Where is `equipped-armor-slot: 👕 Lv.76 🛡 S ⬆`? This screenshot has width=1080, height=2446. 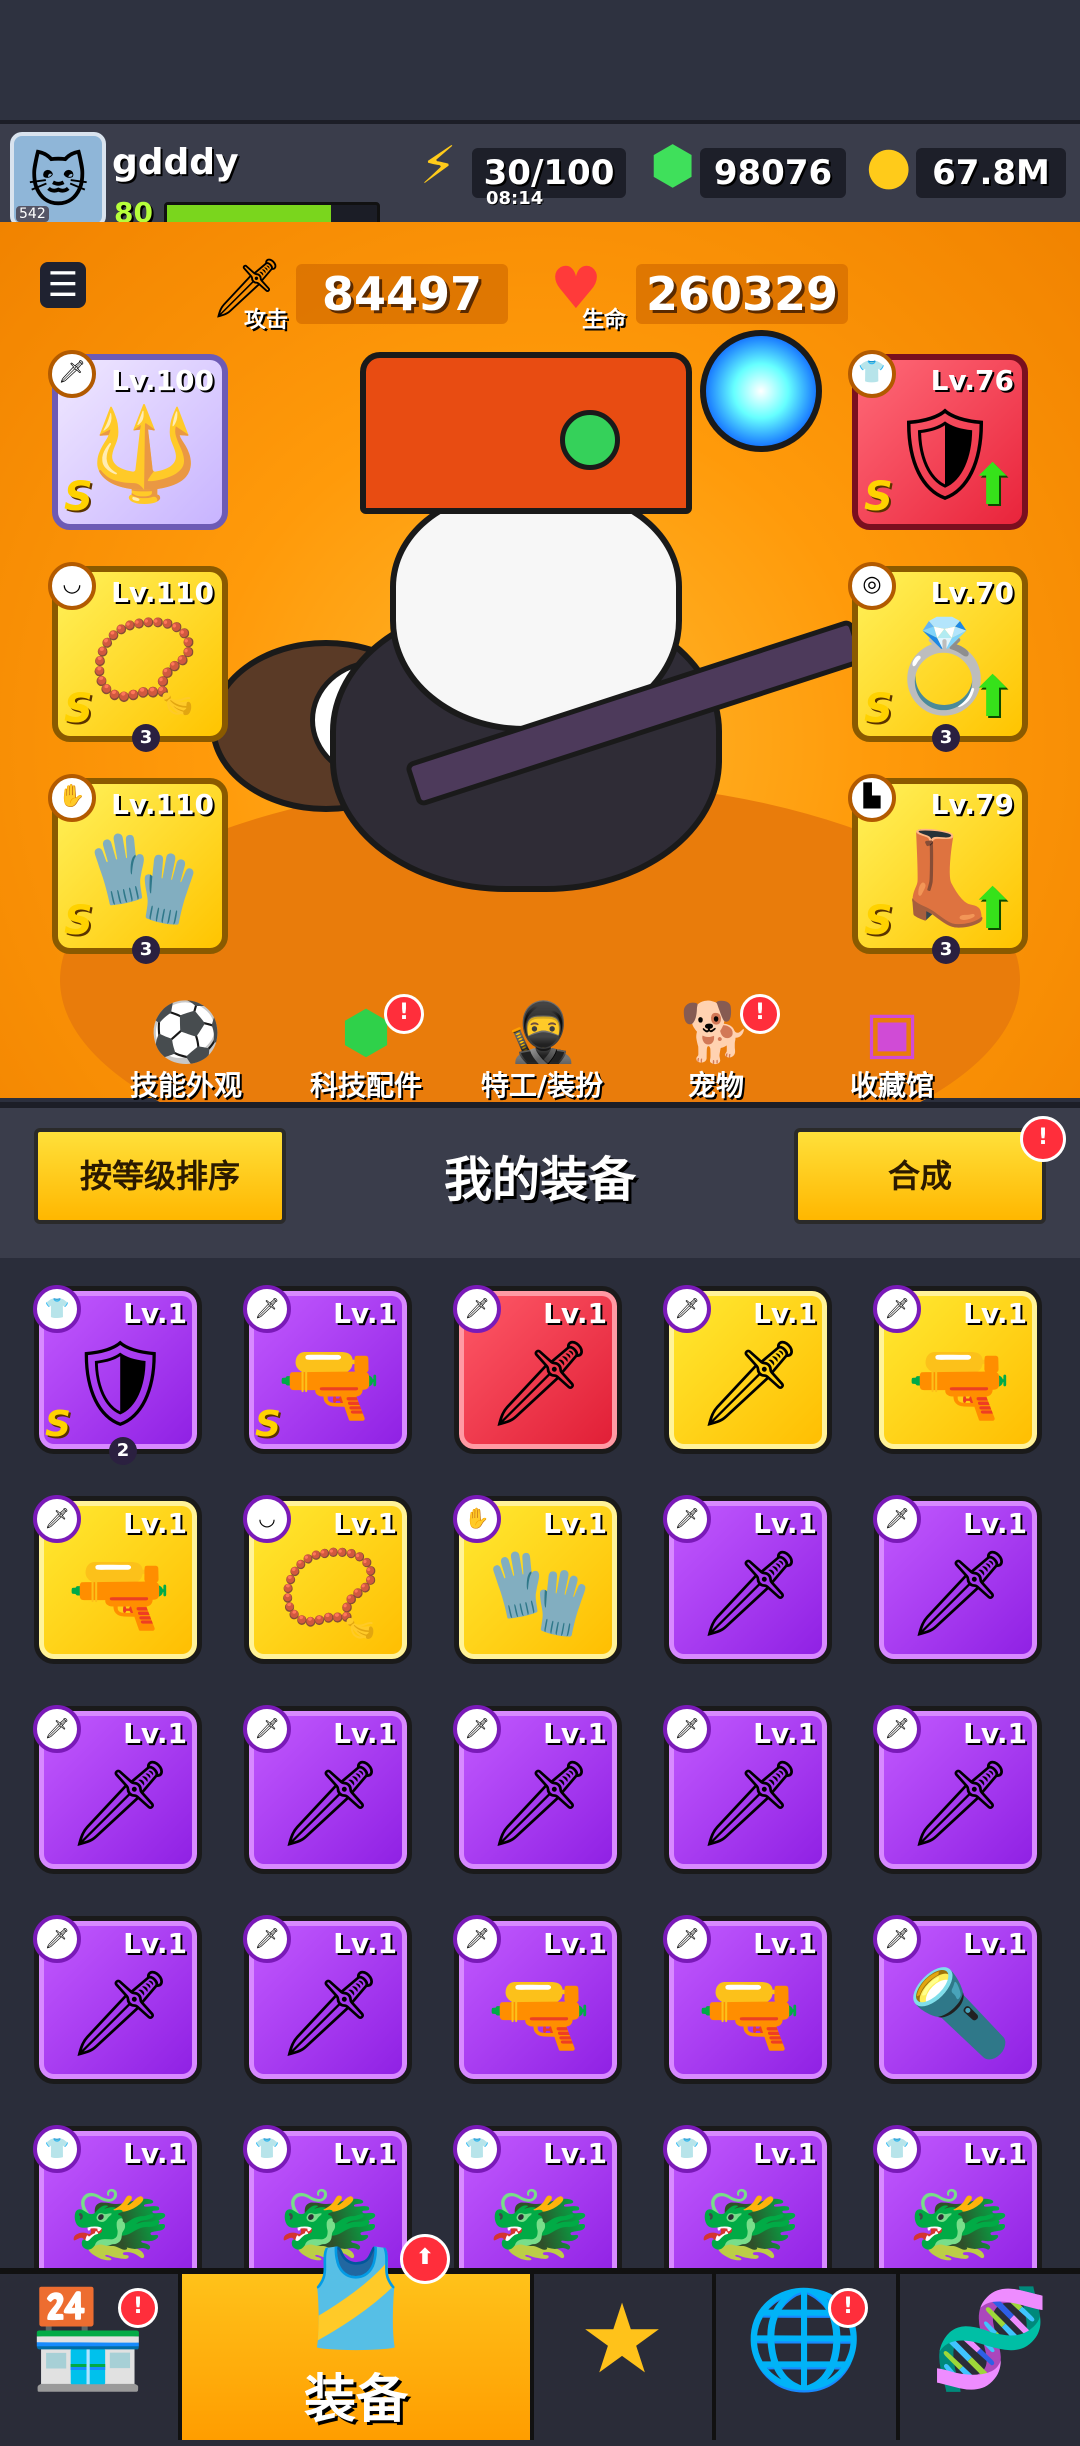
equipped-armor-slot: 👕 Lv.76 🛡 S ⬆ is located at coordinates (938, 440).